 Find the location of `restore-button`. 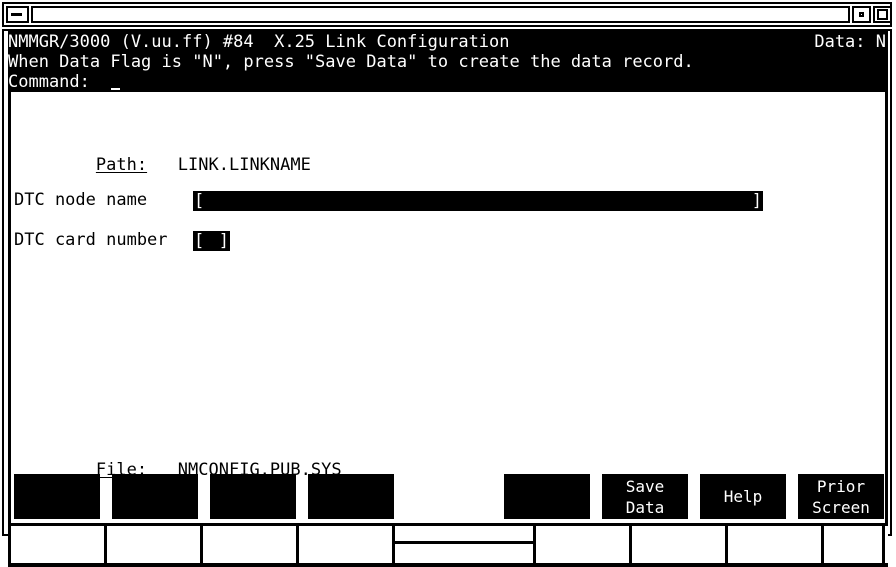

restore-button is located at coordinates (861, 14).